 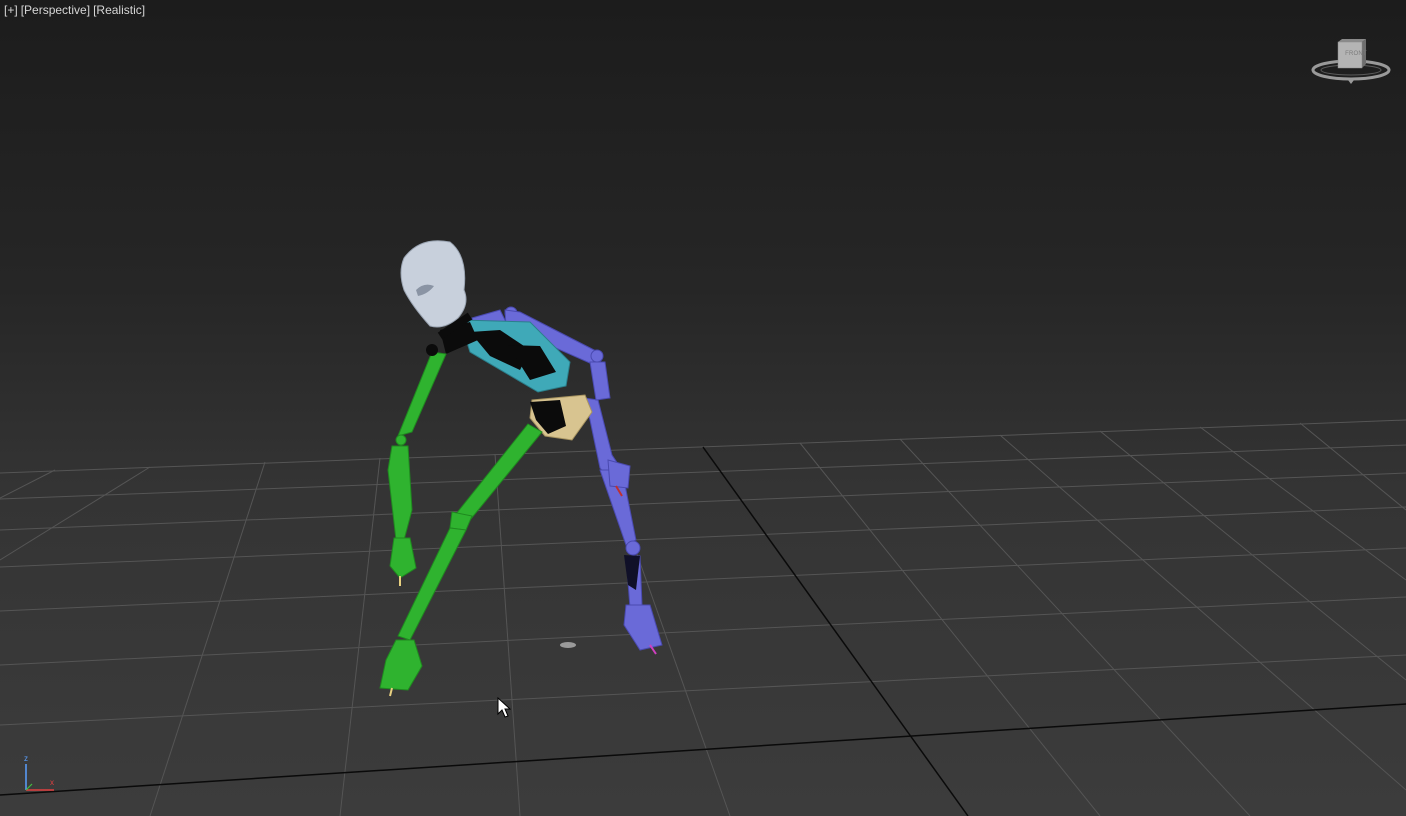 I want to click on viewcube-icon: FRONT, so click(x=1351, y=61).